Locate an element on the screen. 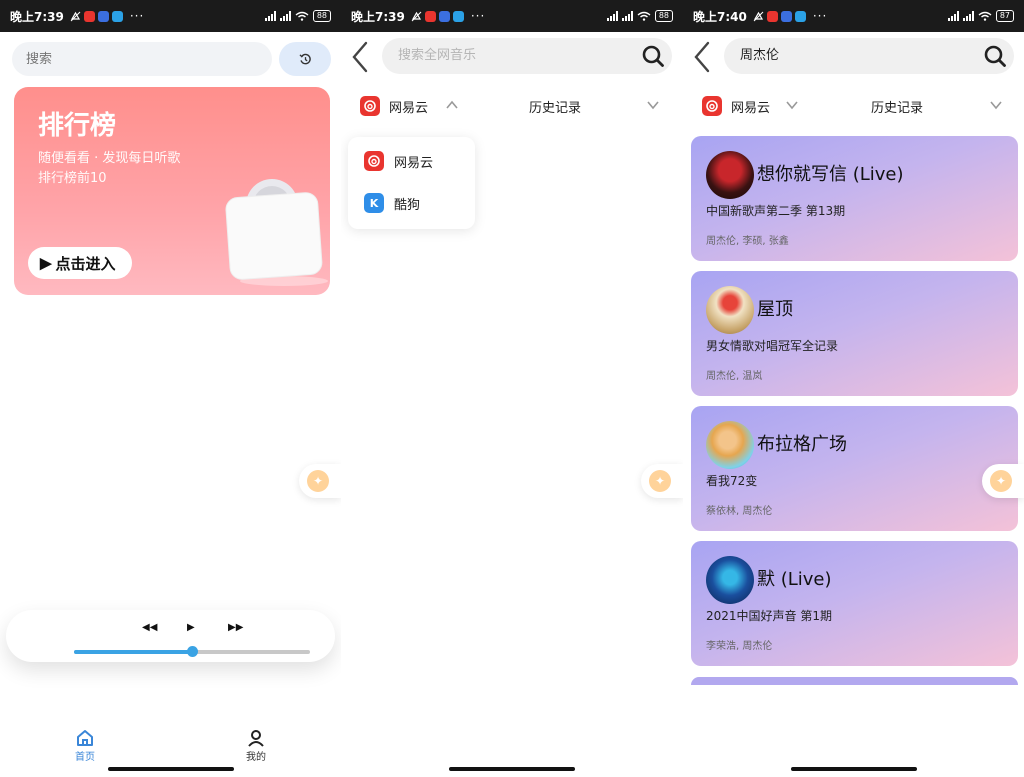  song-result-card-partial is located at coordinates (854, 681).